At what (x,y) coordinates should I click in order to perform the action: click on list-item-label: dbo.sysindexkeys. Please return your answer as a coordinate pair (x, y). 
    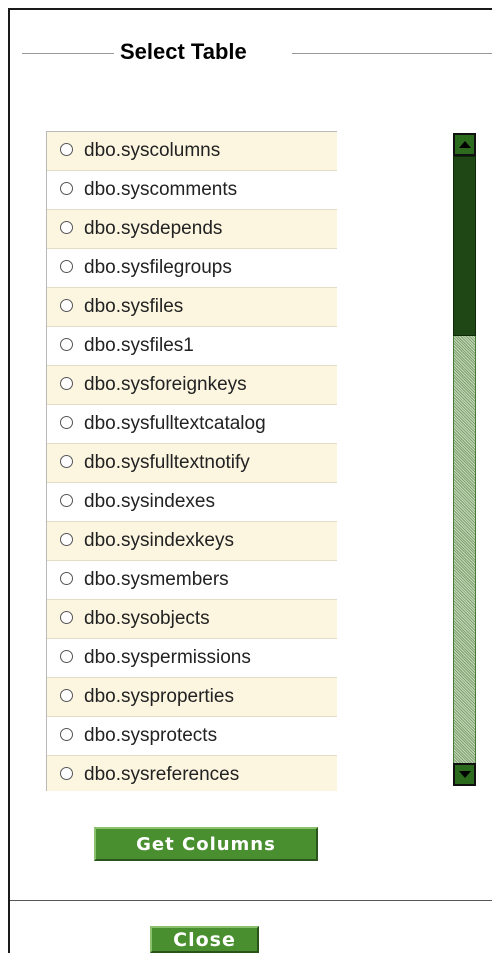
    Looking at the image, I should click on (159, 540).